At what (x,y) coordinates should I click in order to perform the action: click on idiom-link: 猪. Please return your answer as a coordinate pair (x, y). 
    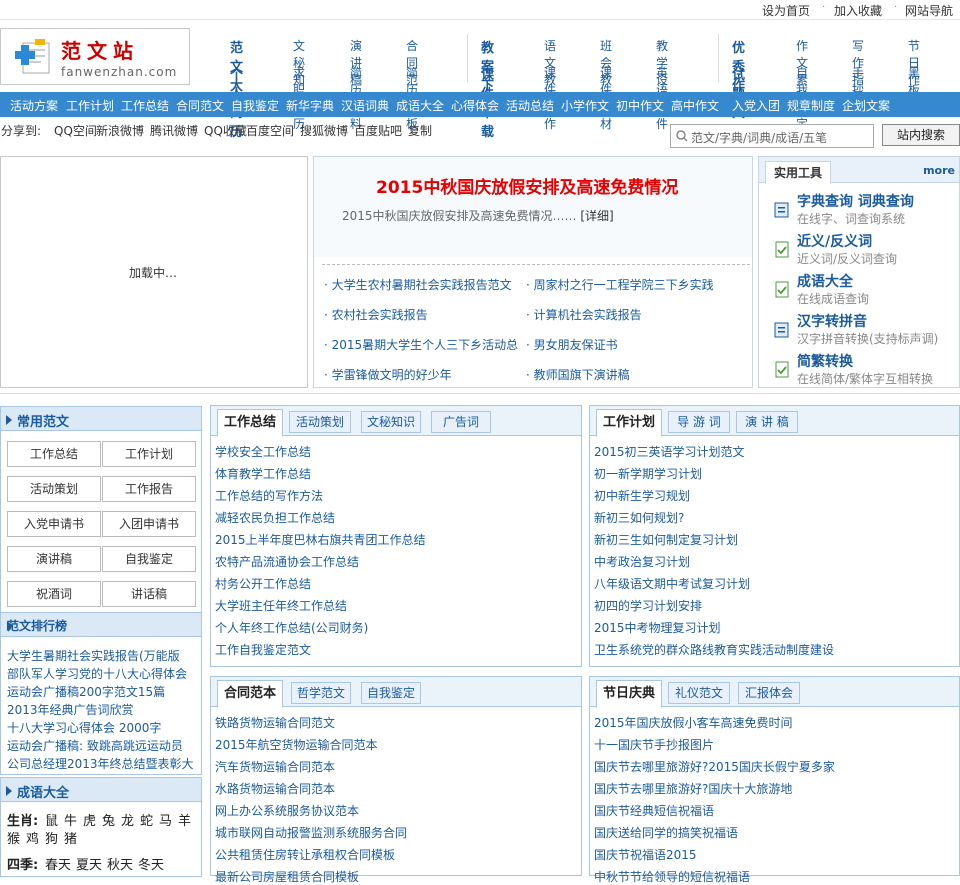
    Looking at the image, I should click on (70, 837).